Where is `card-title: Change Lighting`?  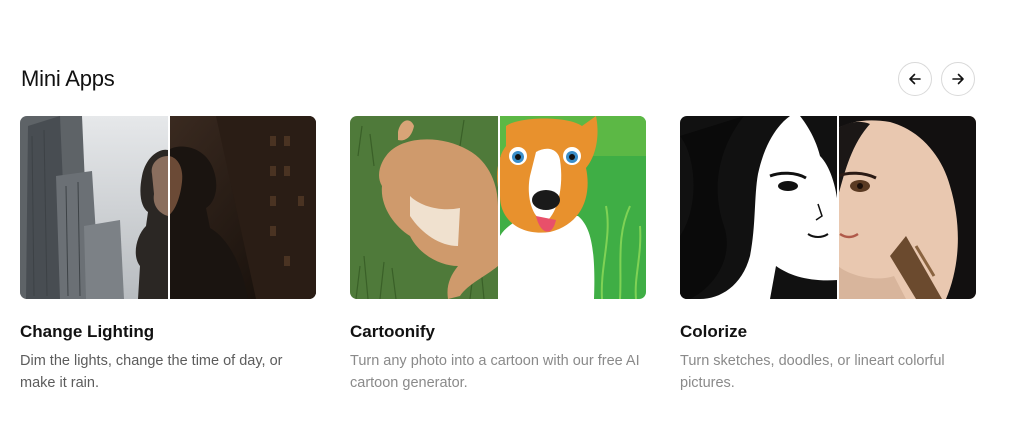 card-title: Change Lighting is located at coordinates (168, 332).